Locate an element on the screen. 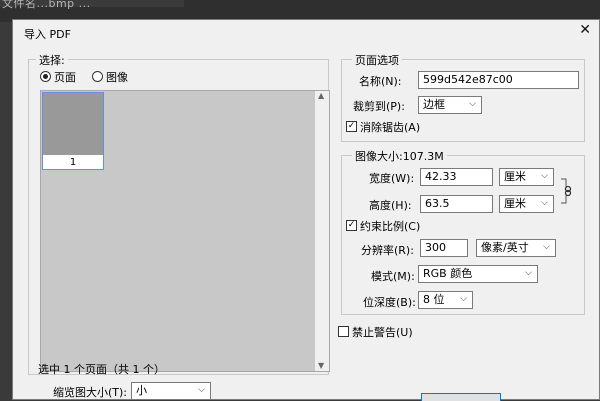  mode-value: RGB 颜色 is located at coordinates (448, 273).